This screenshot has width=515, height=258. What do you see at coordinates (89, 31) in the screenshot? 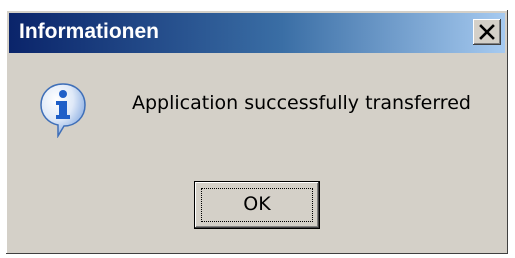
I see `dialog-title: Informationen` at bounding box center [89, 31].